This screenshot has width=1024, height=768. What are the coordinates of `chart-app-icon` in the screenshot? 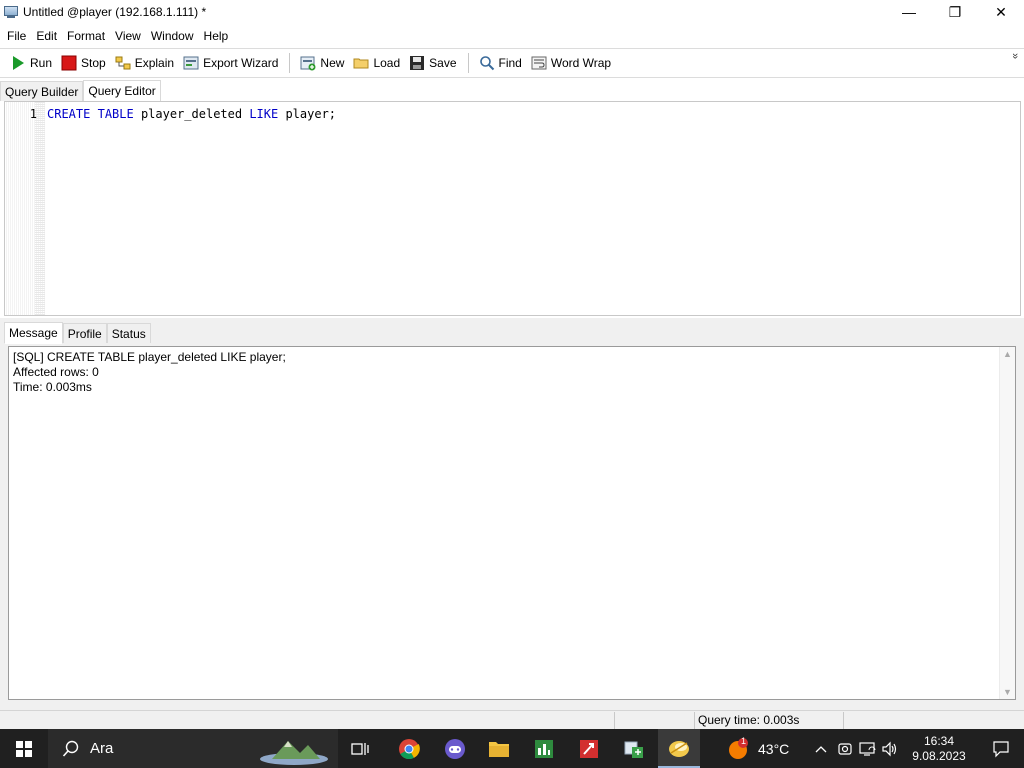 It's located at (544, 748).